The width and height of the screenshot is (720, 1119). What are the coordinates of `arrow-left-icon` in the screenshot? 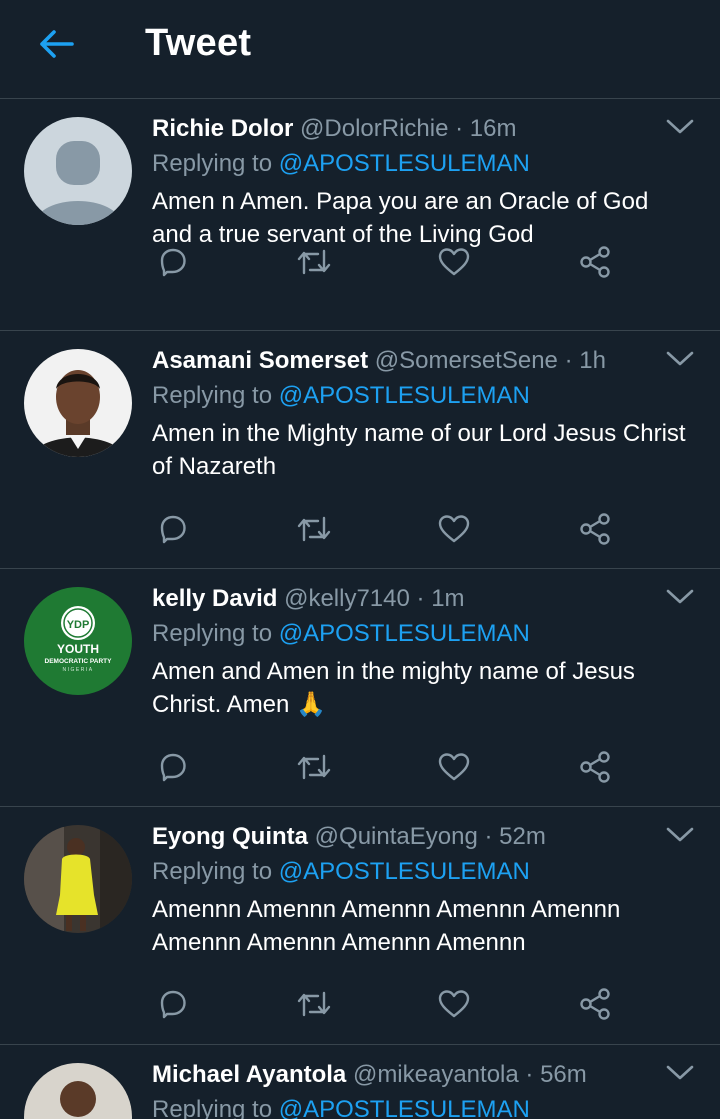 It's located at (57, 44).